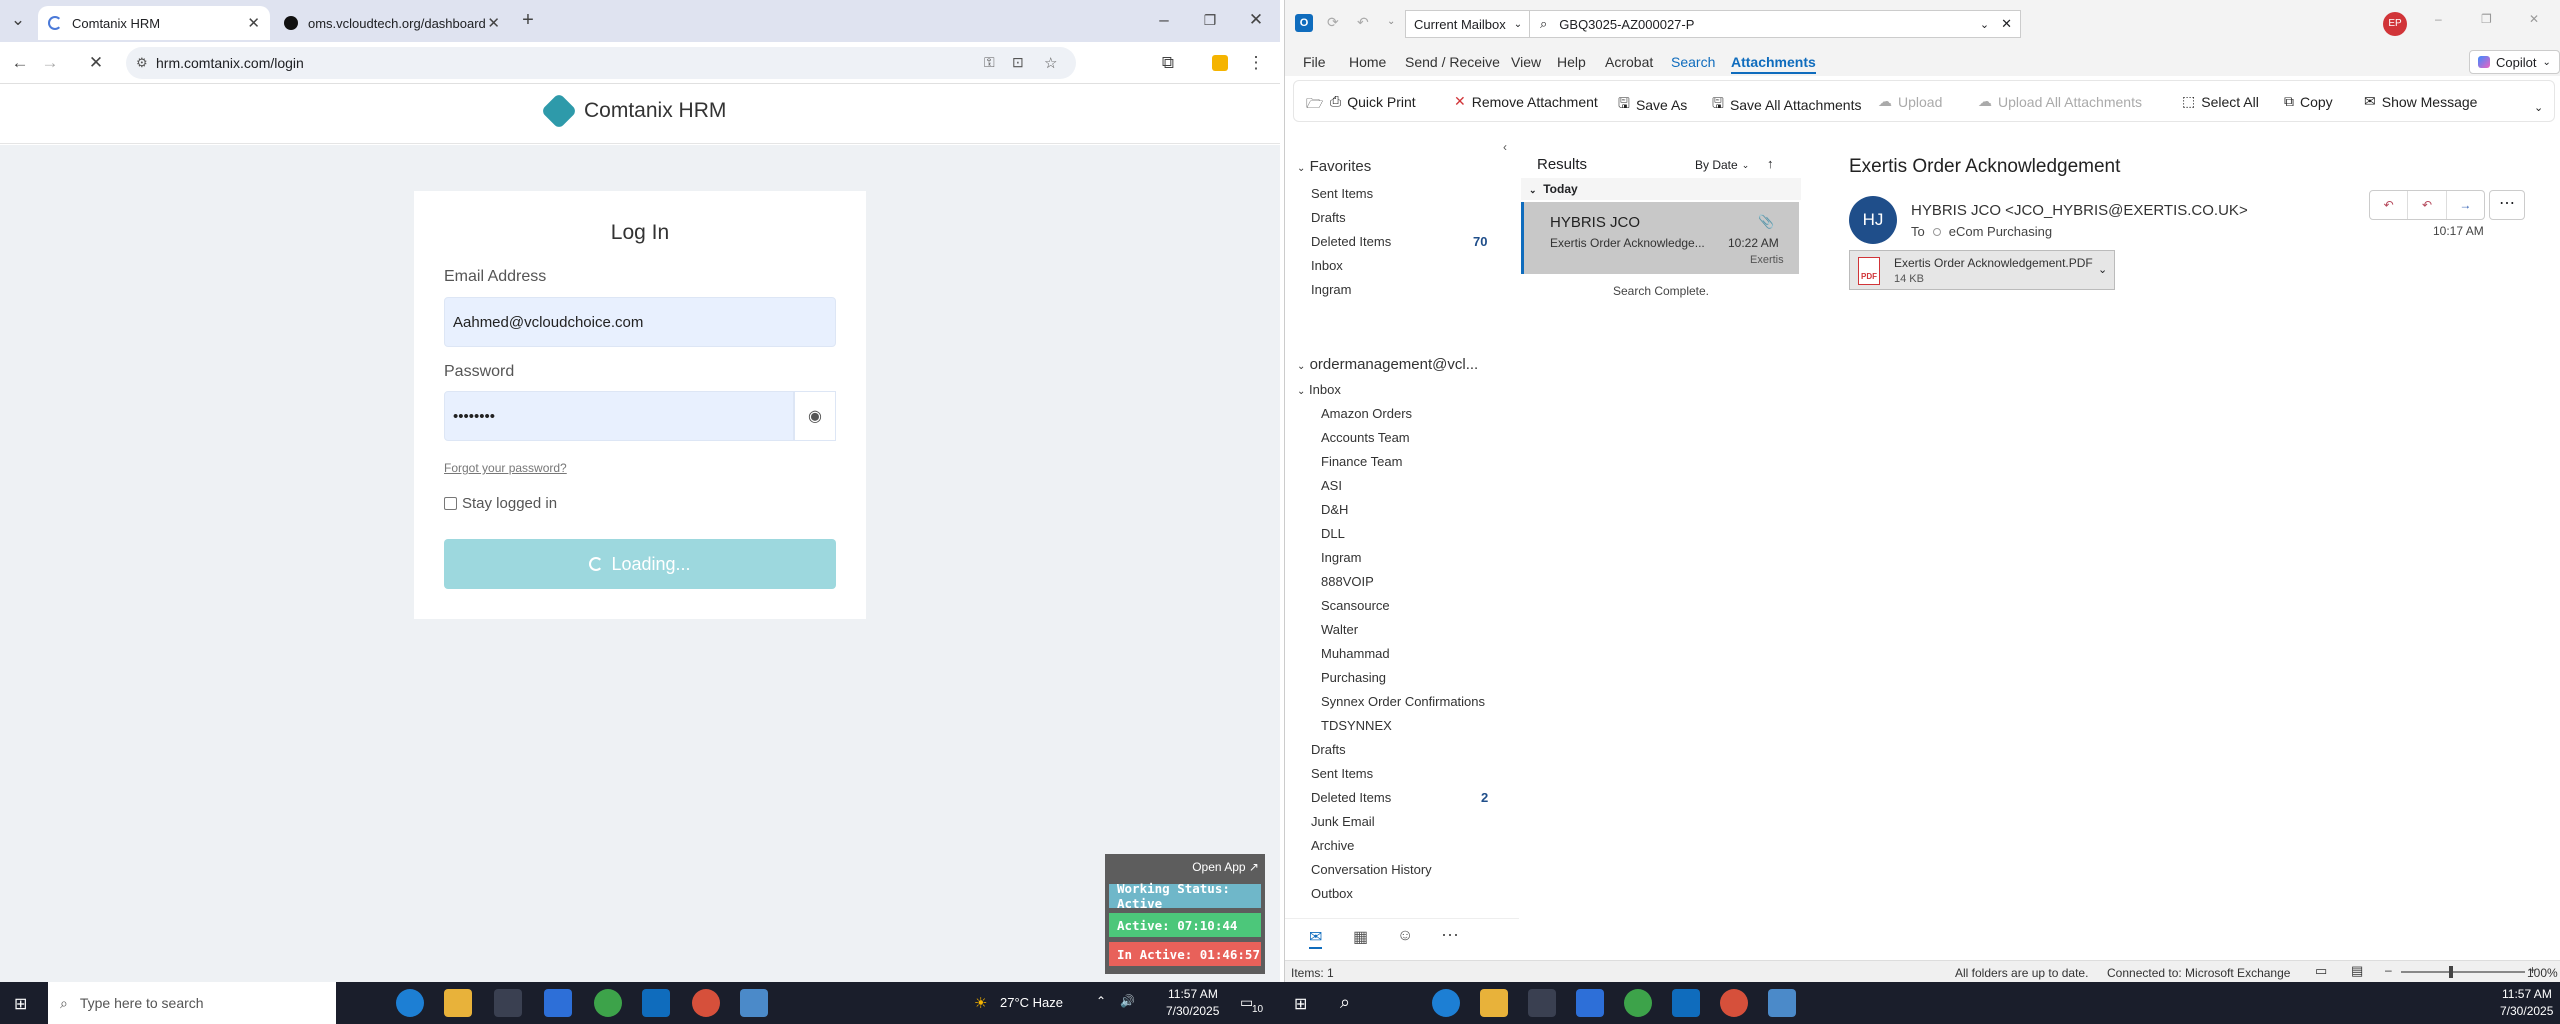  What do you see at coordinates (1333, 533) in the screenshot?
I see `subfolder-item: DLL` at bounding box center [1333, 533].